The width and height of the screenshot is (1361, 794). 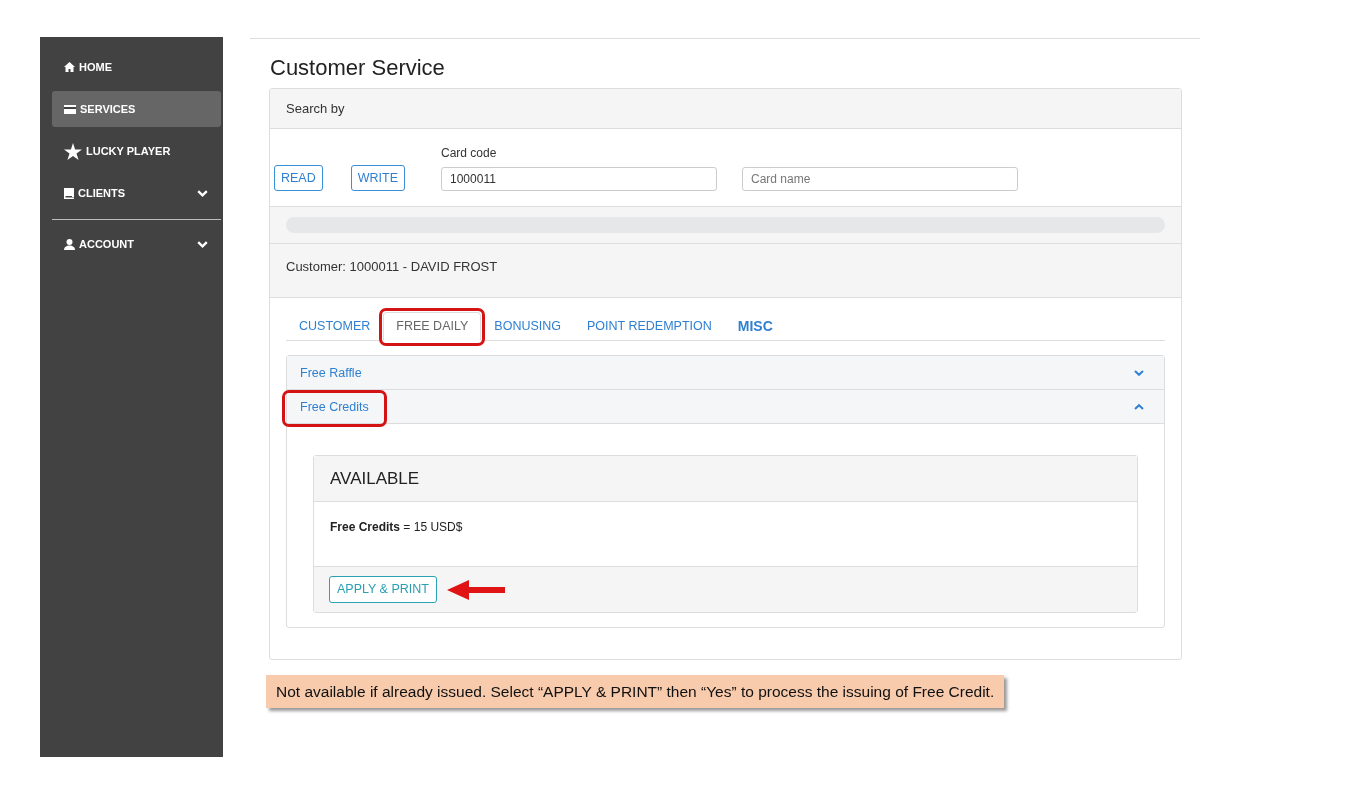 What do you see at coordinates (396, 527) in the screenshot?
I see `credits-text: Free Credits = 15 USD$` at bounding box center [396, 527].